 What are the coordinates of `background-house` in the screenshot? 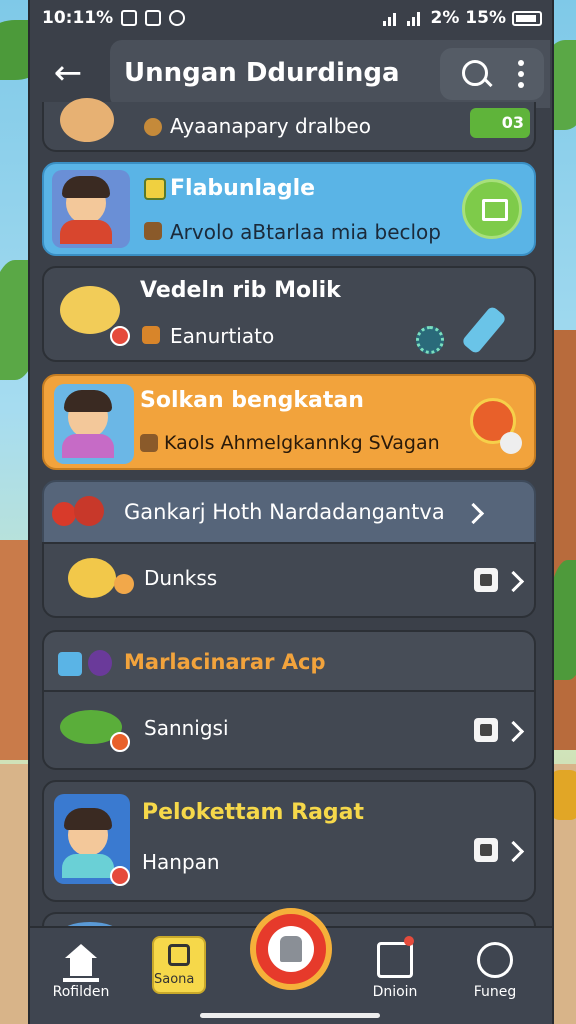 It's located at (15, 650).